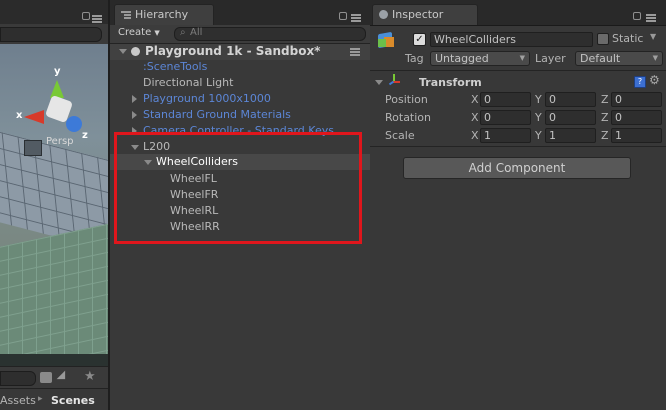 Image resolution: width=666 pixels, height=410 pixels. Describe the element at coordinates (135, 32) in the screenshot. I see `create-label: Create` at that location.